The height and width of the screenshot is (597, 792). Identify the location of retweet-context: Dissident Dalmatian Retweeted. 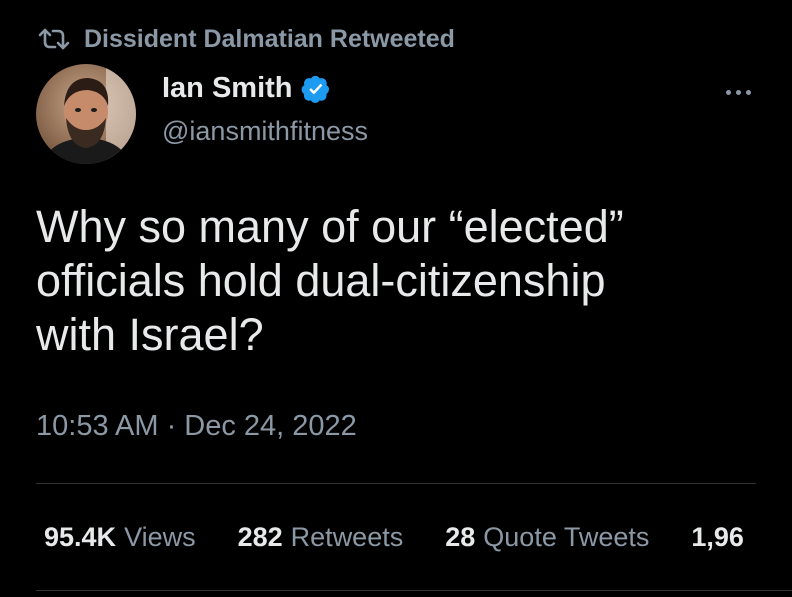
(245, 39).